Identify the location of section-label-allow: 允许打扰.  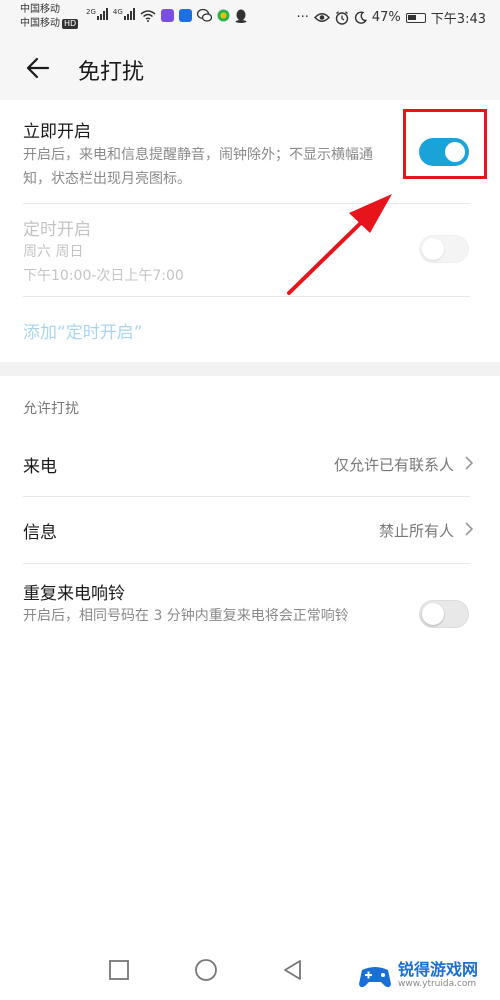
(51, 409).